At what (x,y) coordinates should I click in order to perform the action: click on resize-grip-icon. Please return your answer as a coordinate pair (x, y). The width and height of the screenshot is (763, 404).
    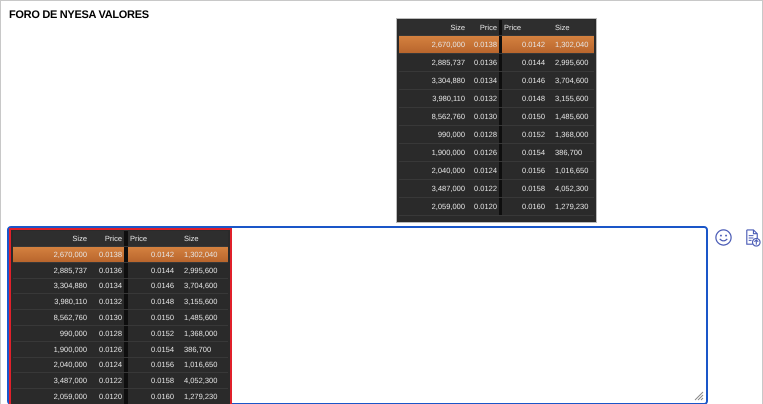
    Looking at the image, I should click on (698, 395).